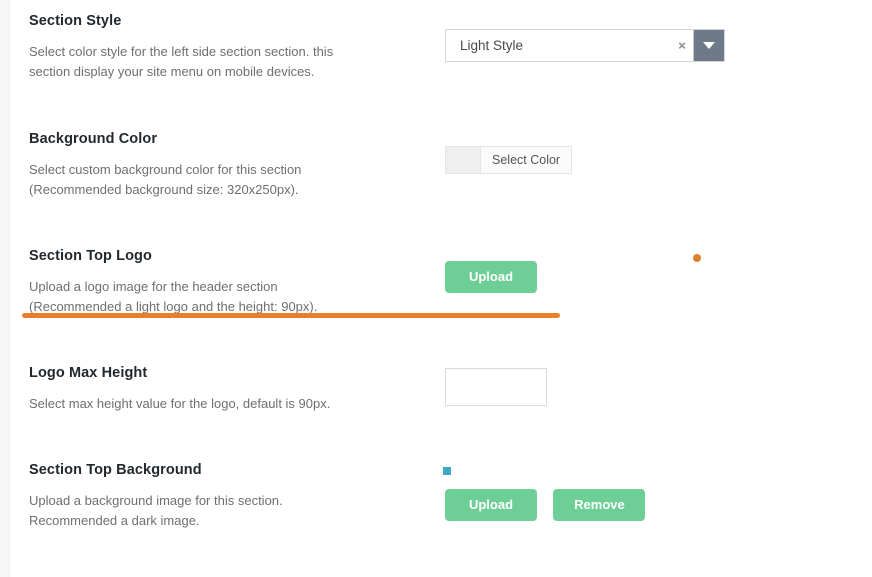 This screenshot has width=872, height=577. Describe the element at coordinates (93, 139) in the screenshot. I see `page-title-background-color: Background Color` at that location.